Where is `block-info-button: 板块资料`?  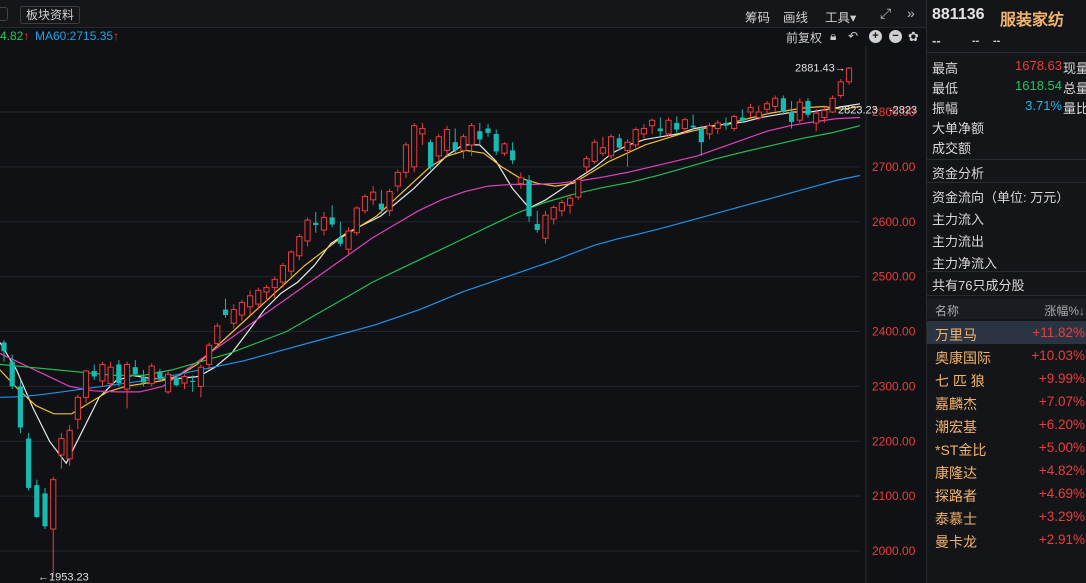
block-info-button: 板块资料 is located at coordinates (50, 15).